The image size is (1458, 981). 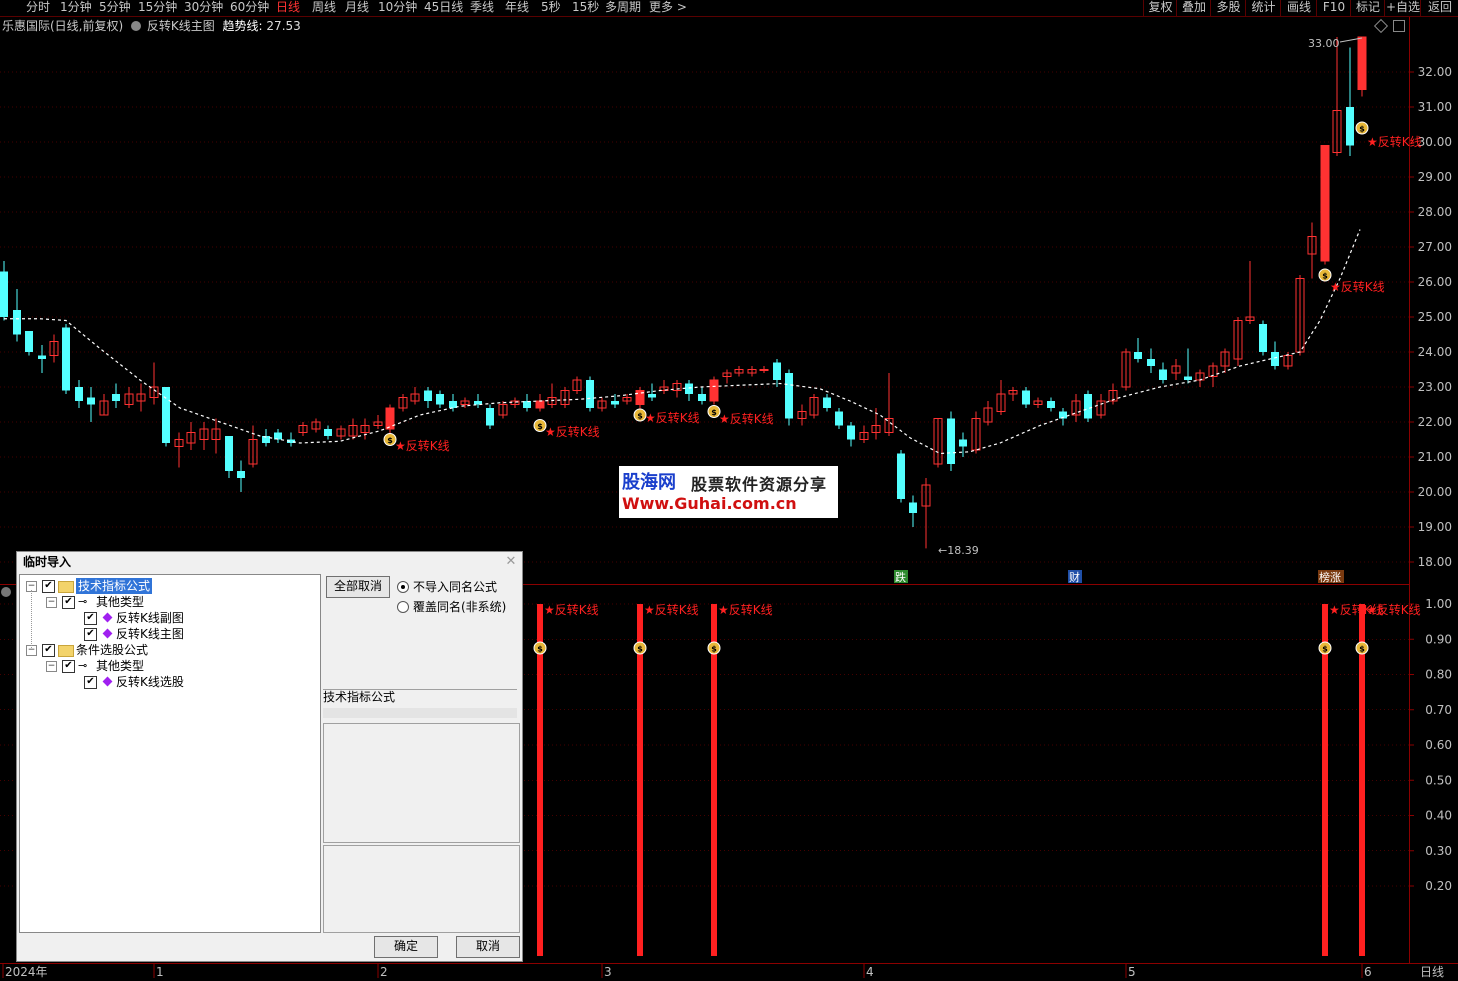 I want to click on sub-tick-label: 0.80, so click(x=1438, y=675).